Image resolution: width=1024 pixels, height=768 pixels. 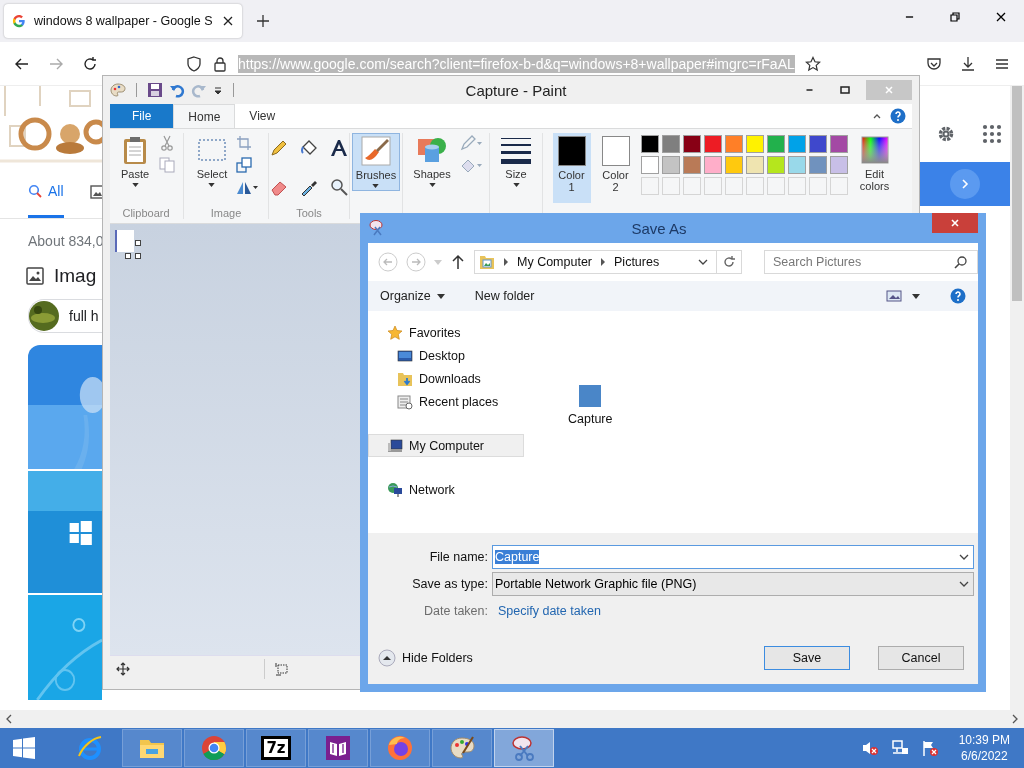 What do you see at coordinates (167, 143) in the screenshot?
I see `scissors-icon` at bounding box center [167, 143].